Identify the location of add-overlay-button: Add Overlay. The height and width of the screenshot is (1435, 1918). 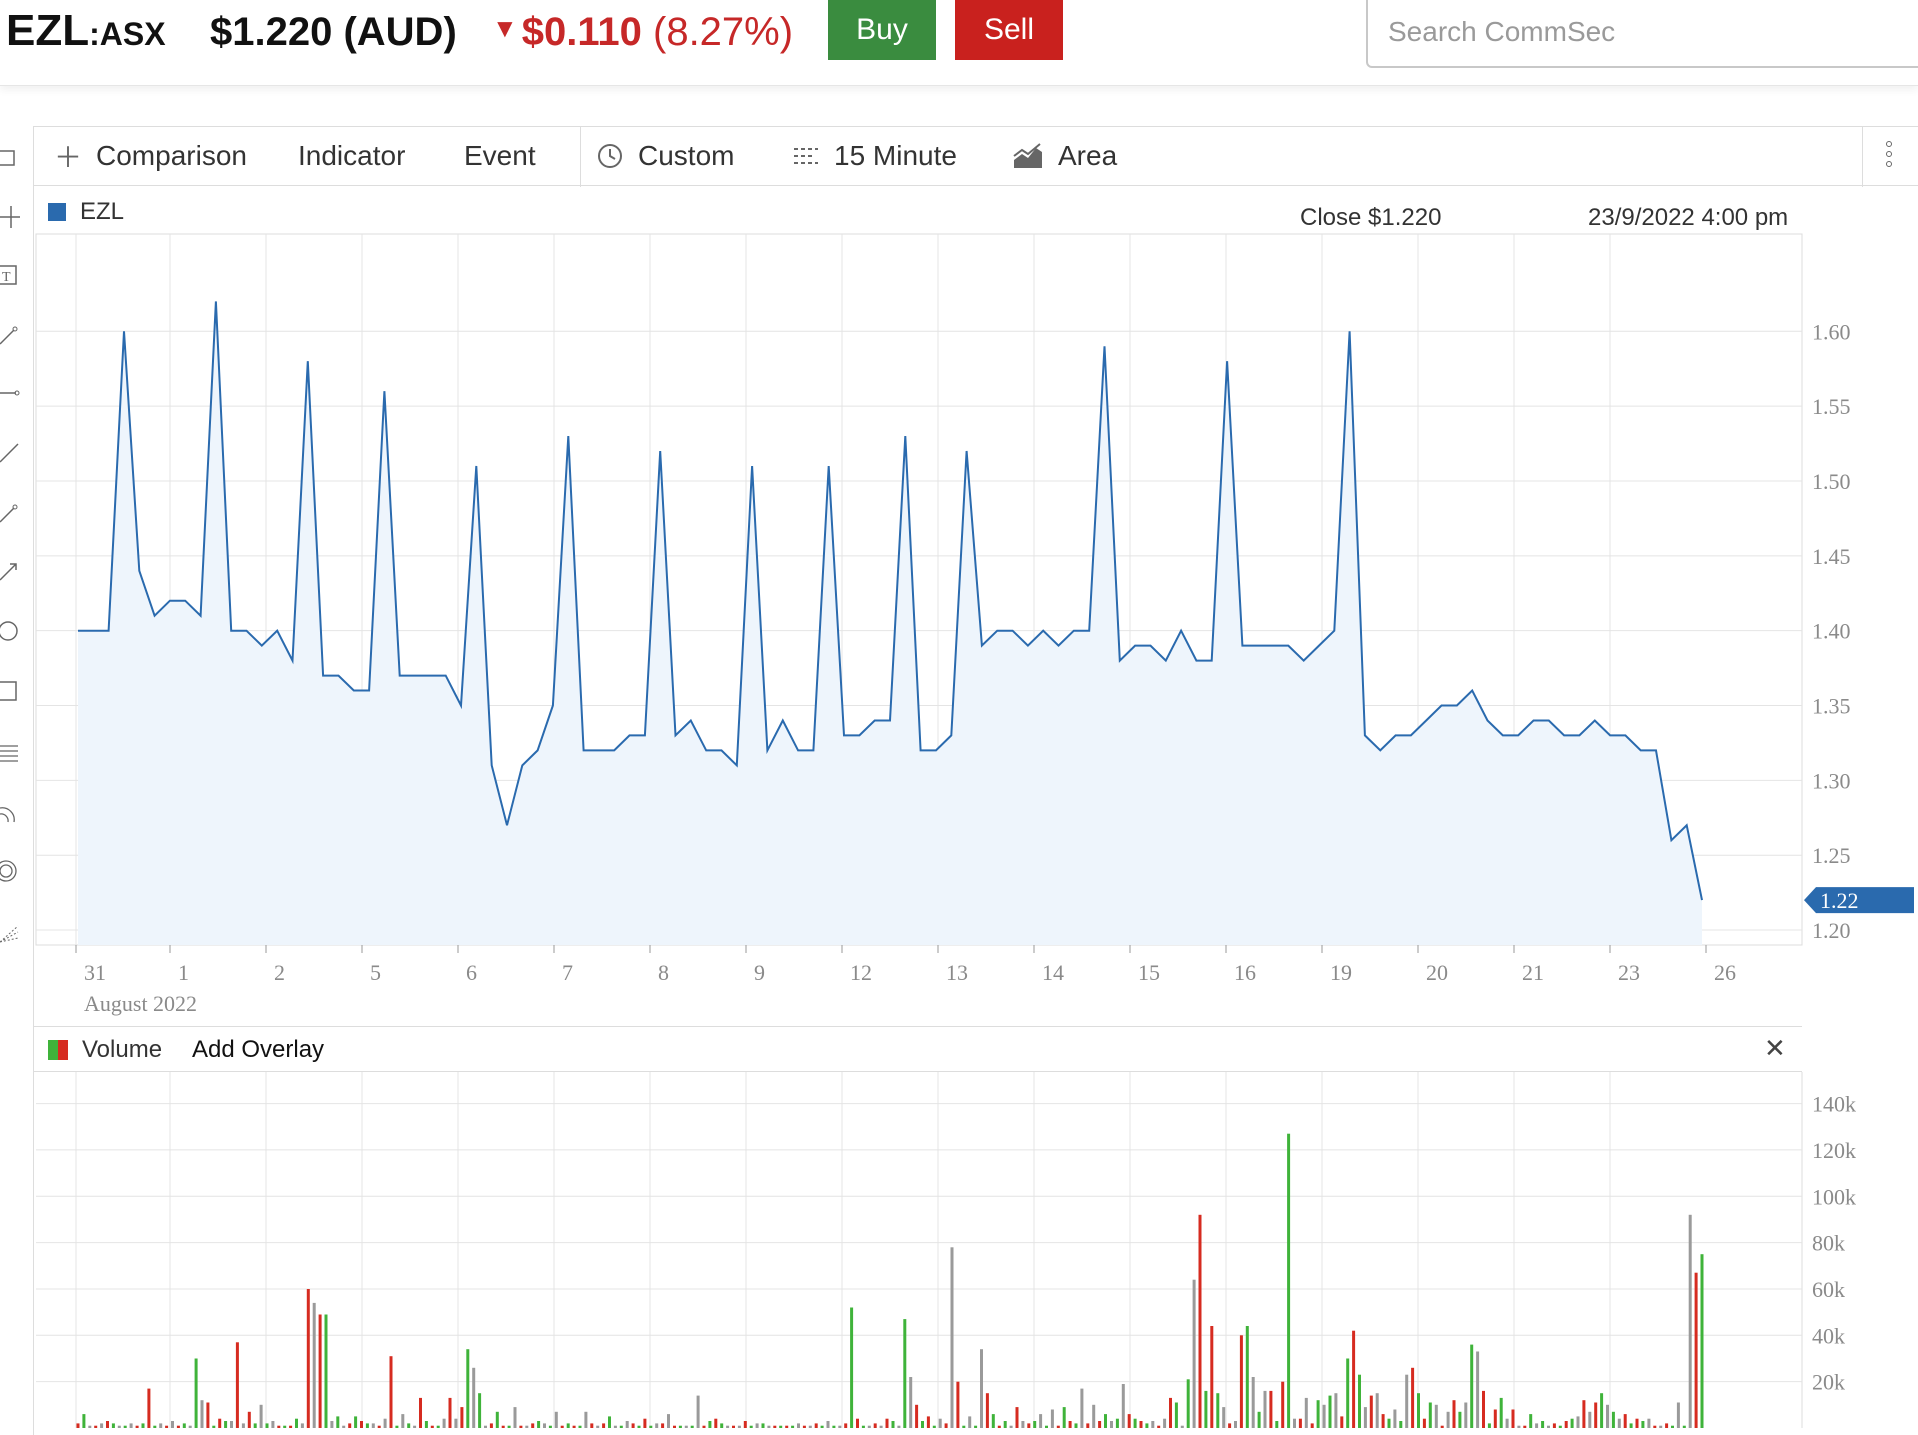
(258, 1050).